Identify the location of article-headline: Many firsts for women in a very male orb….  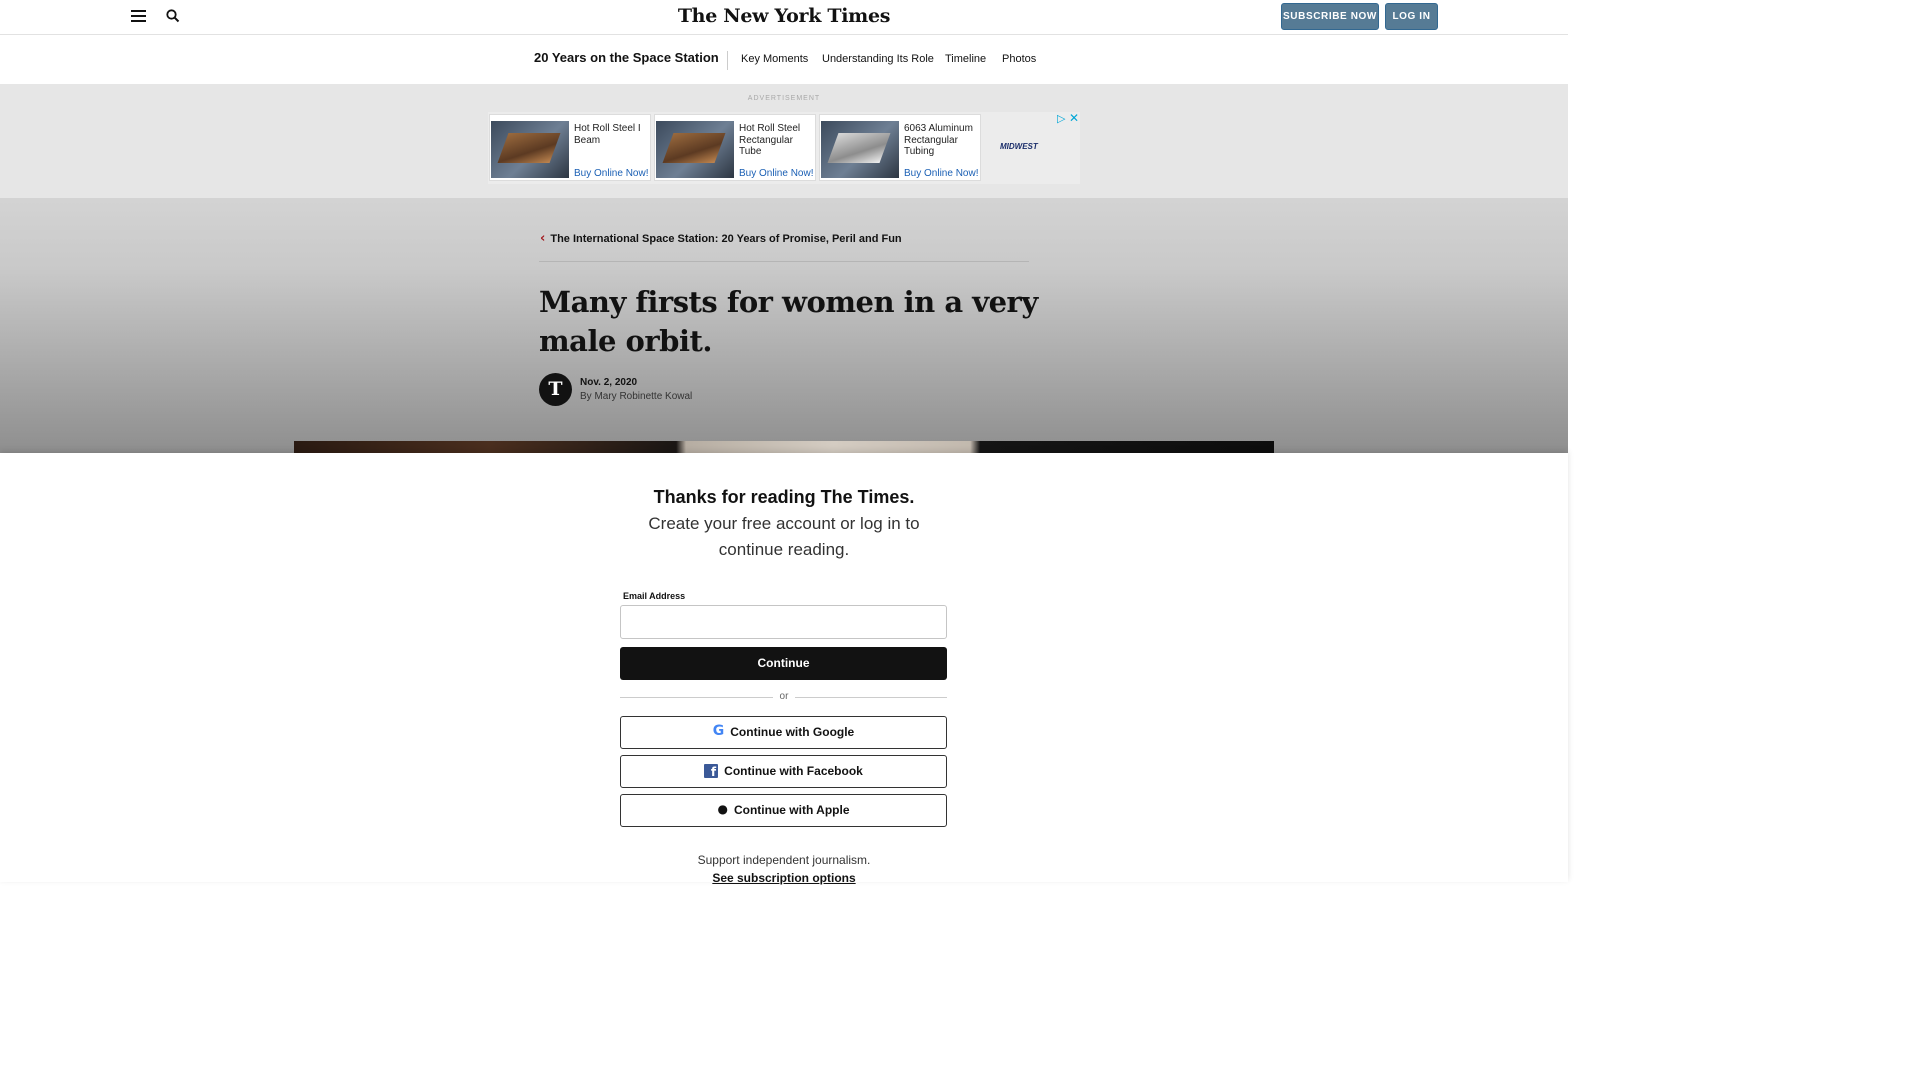
(788, 321).